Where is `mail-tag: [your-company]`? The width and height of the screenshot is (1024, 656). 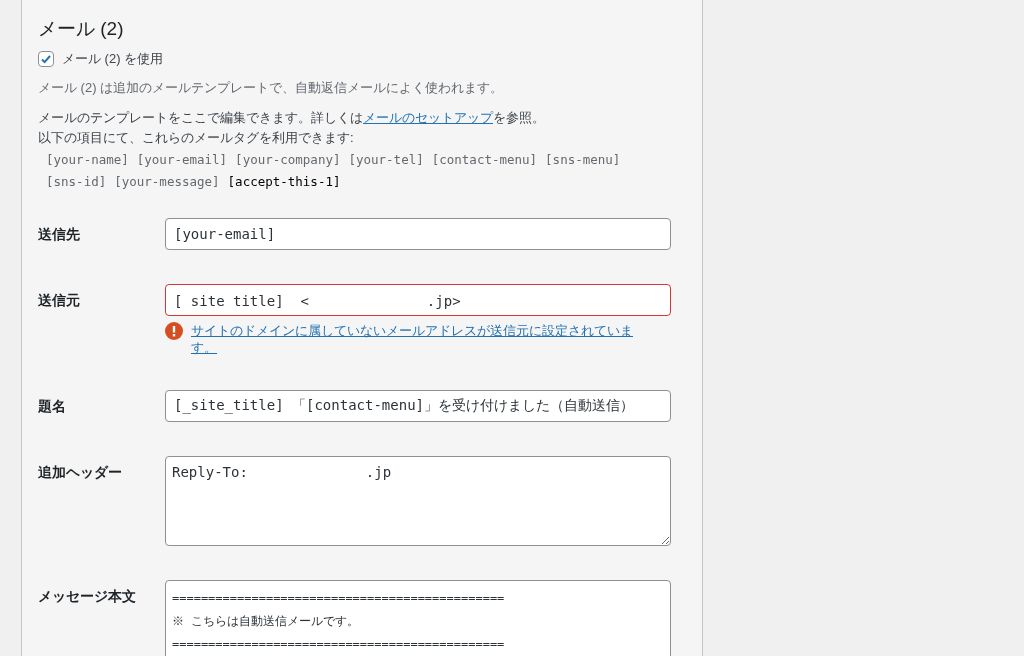
mail-tag: [your-company] is located at coordinates (288, 160).